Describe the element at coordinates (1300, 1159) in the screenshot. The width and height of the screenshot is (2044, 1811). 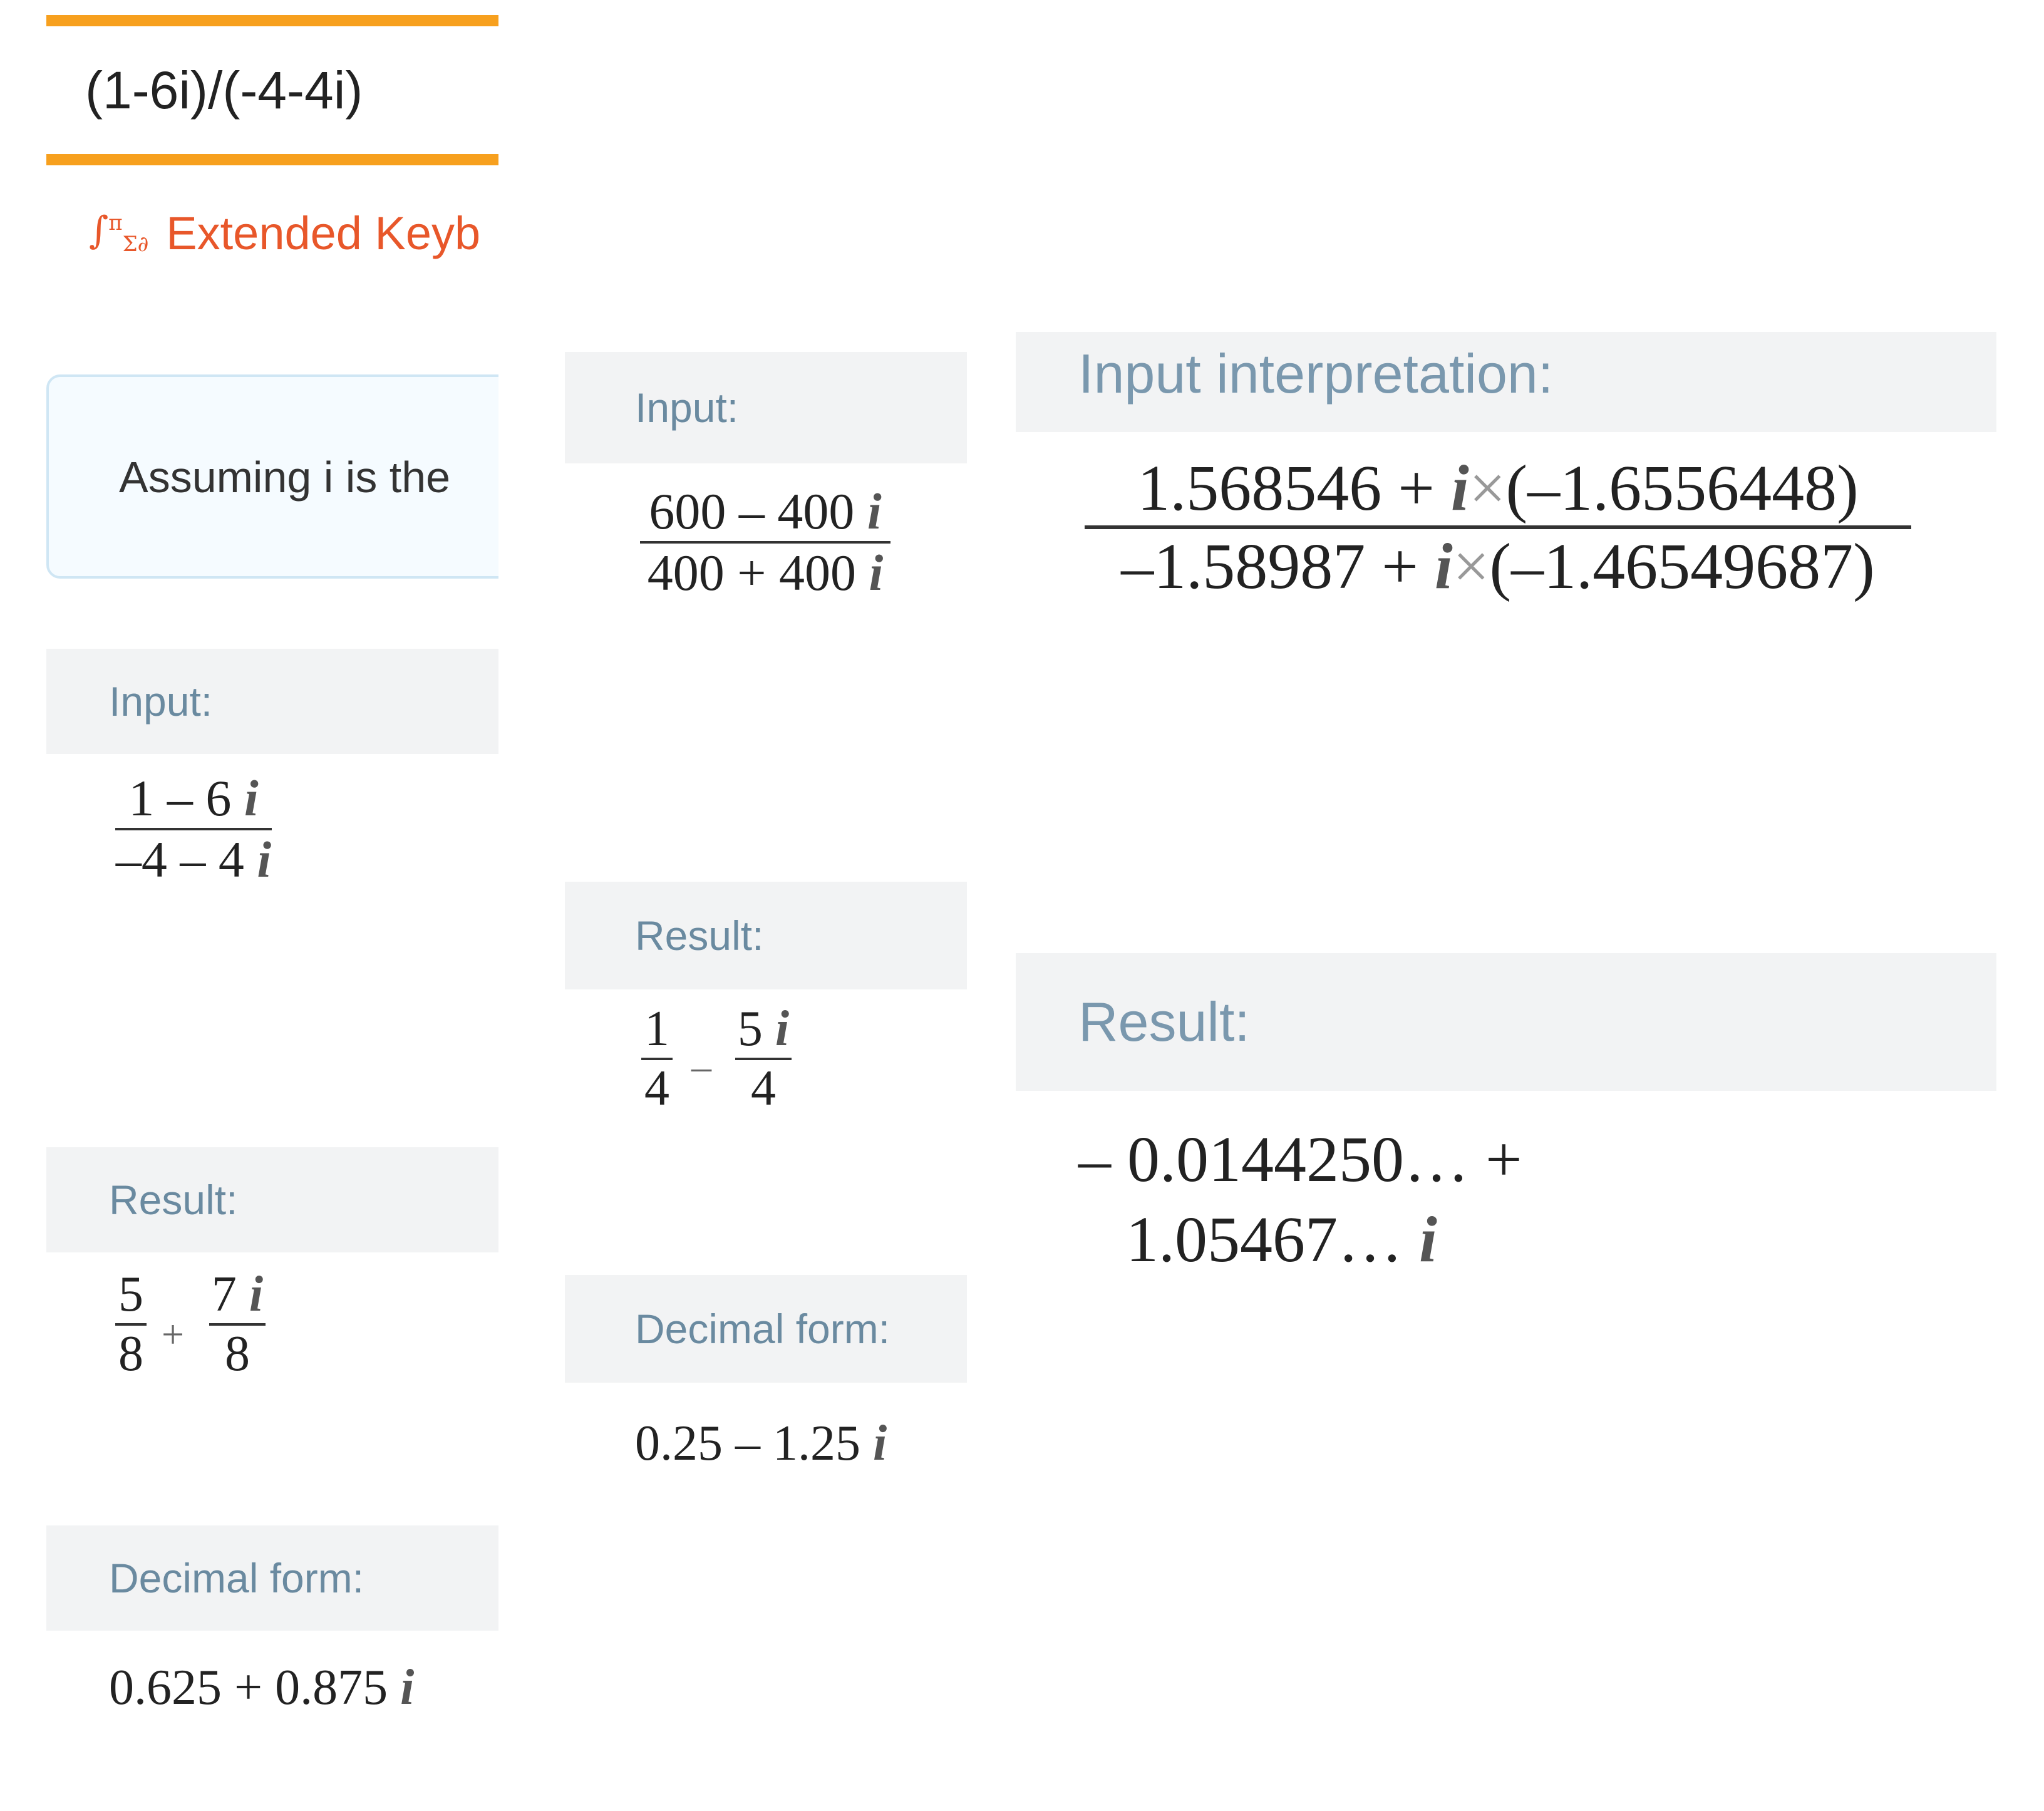
I see `result-line-1: – 0.0144250… +` at that location.